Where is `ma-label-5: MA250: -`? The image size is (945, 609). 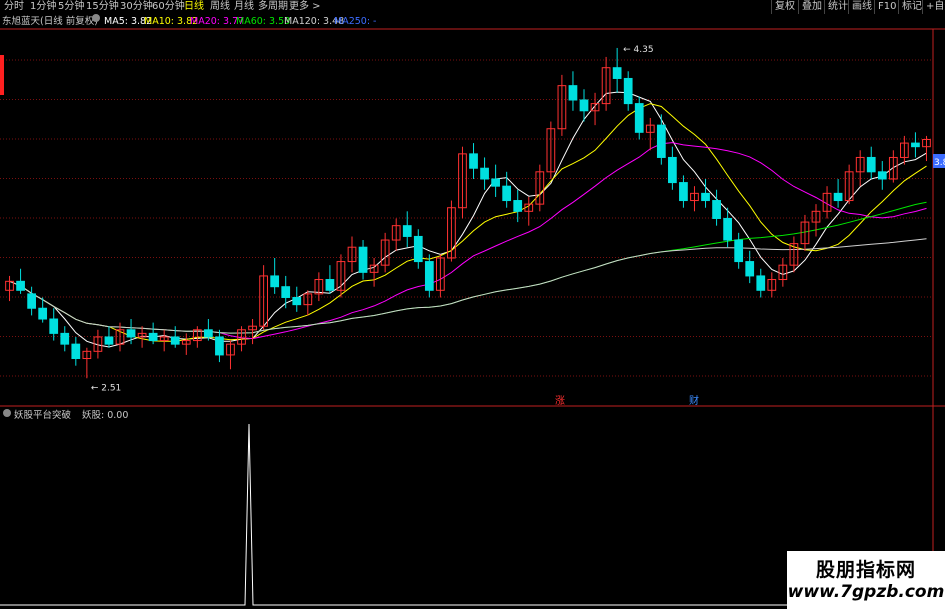 ma-label-5: MA250: - is located at coordinates (355, 21).